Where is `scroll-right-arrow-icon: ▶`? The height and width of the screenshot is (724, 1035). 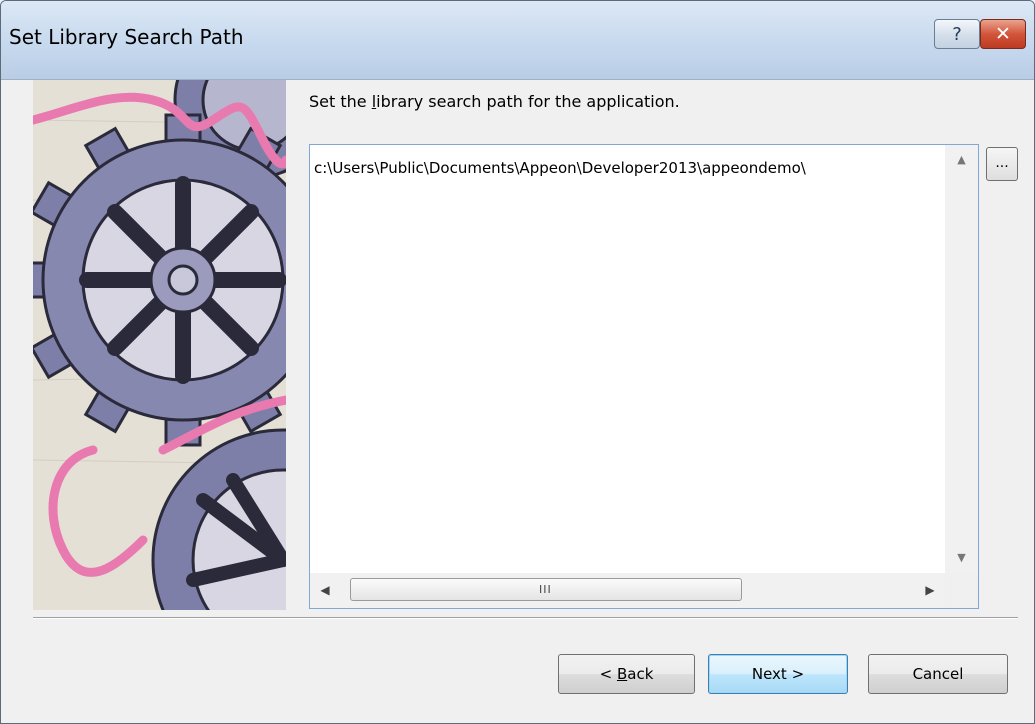 scroll-right-arrow-icon: ▶ is located at coordinates (930, 590).